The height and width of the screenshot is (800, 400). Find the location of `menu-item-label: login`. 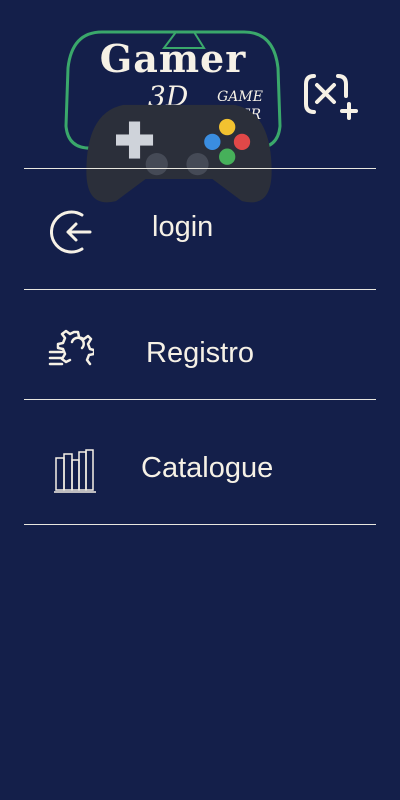

menu-item-label: login is located at coordinates (183, 227).